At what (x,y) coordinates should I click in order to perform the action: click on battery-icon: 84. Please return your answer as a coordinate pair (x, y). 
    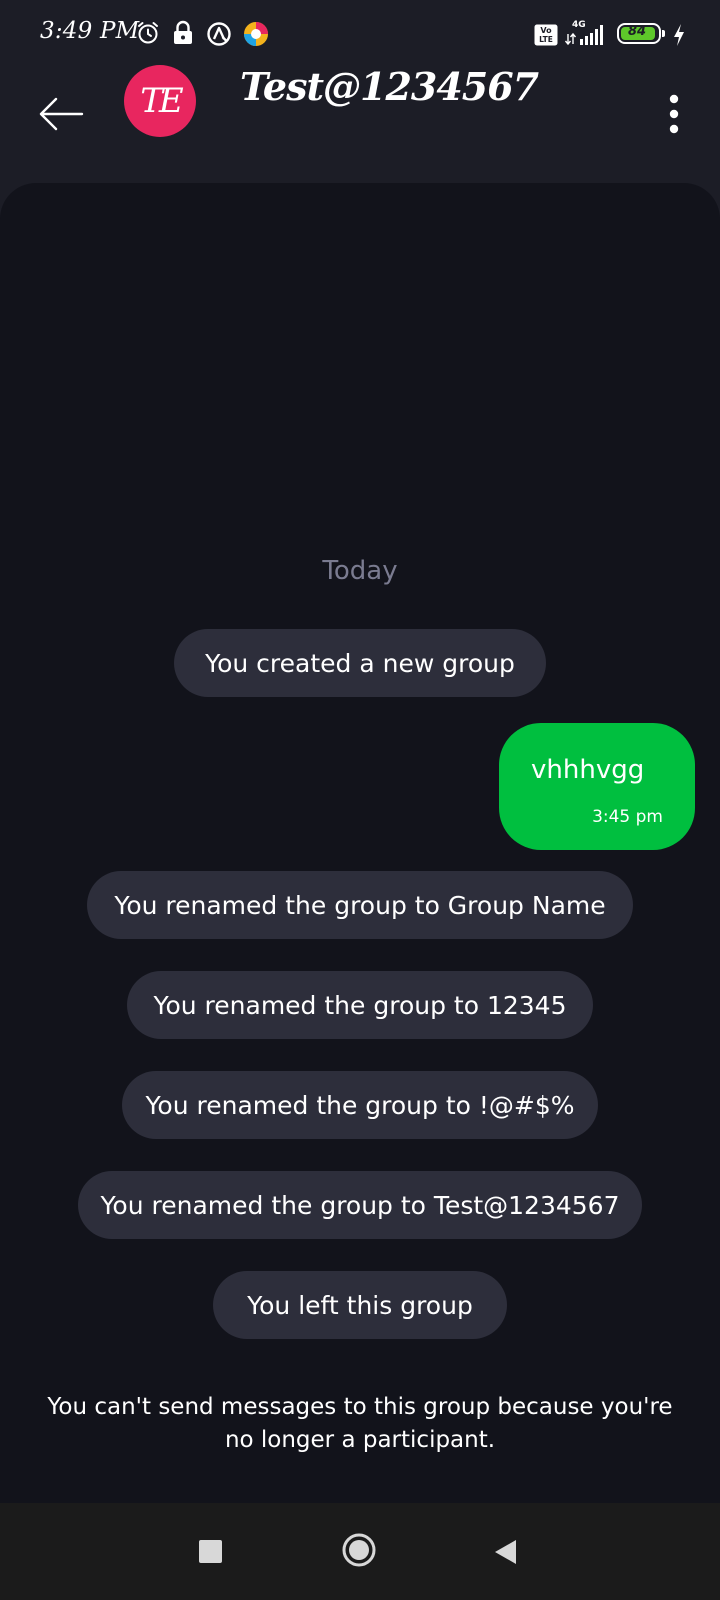
    Looking at the image, I should click on (639, 33).